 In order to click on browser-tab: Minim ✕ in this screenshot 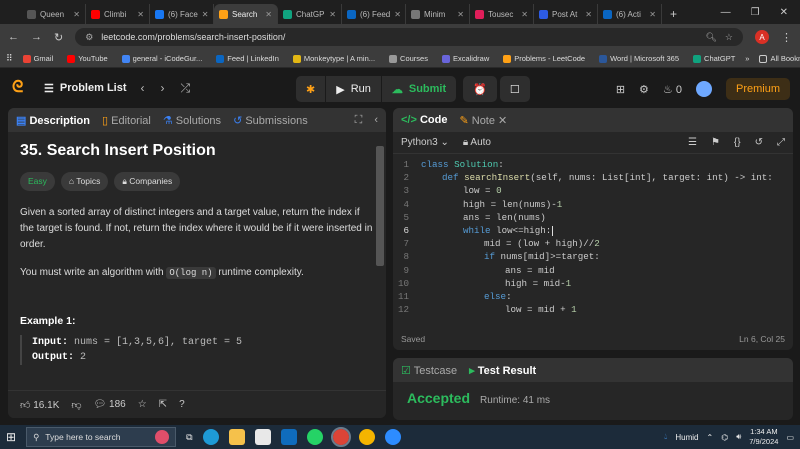, I will do `click(438, 14)`.